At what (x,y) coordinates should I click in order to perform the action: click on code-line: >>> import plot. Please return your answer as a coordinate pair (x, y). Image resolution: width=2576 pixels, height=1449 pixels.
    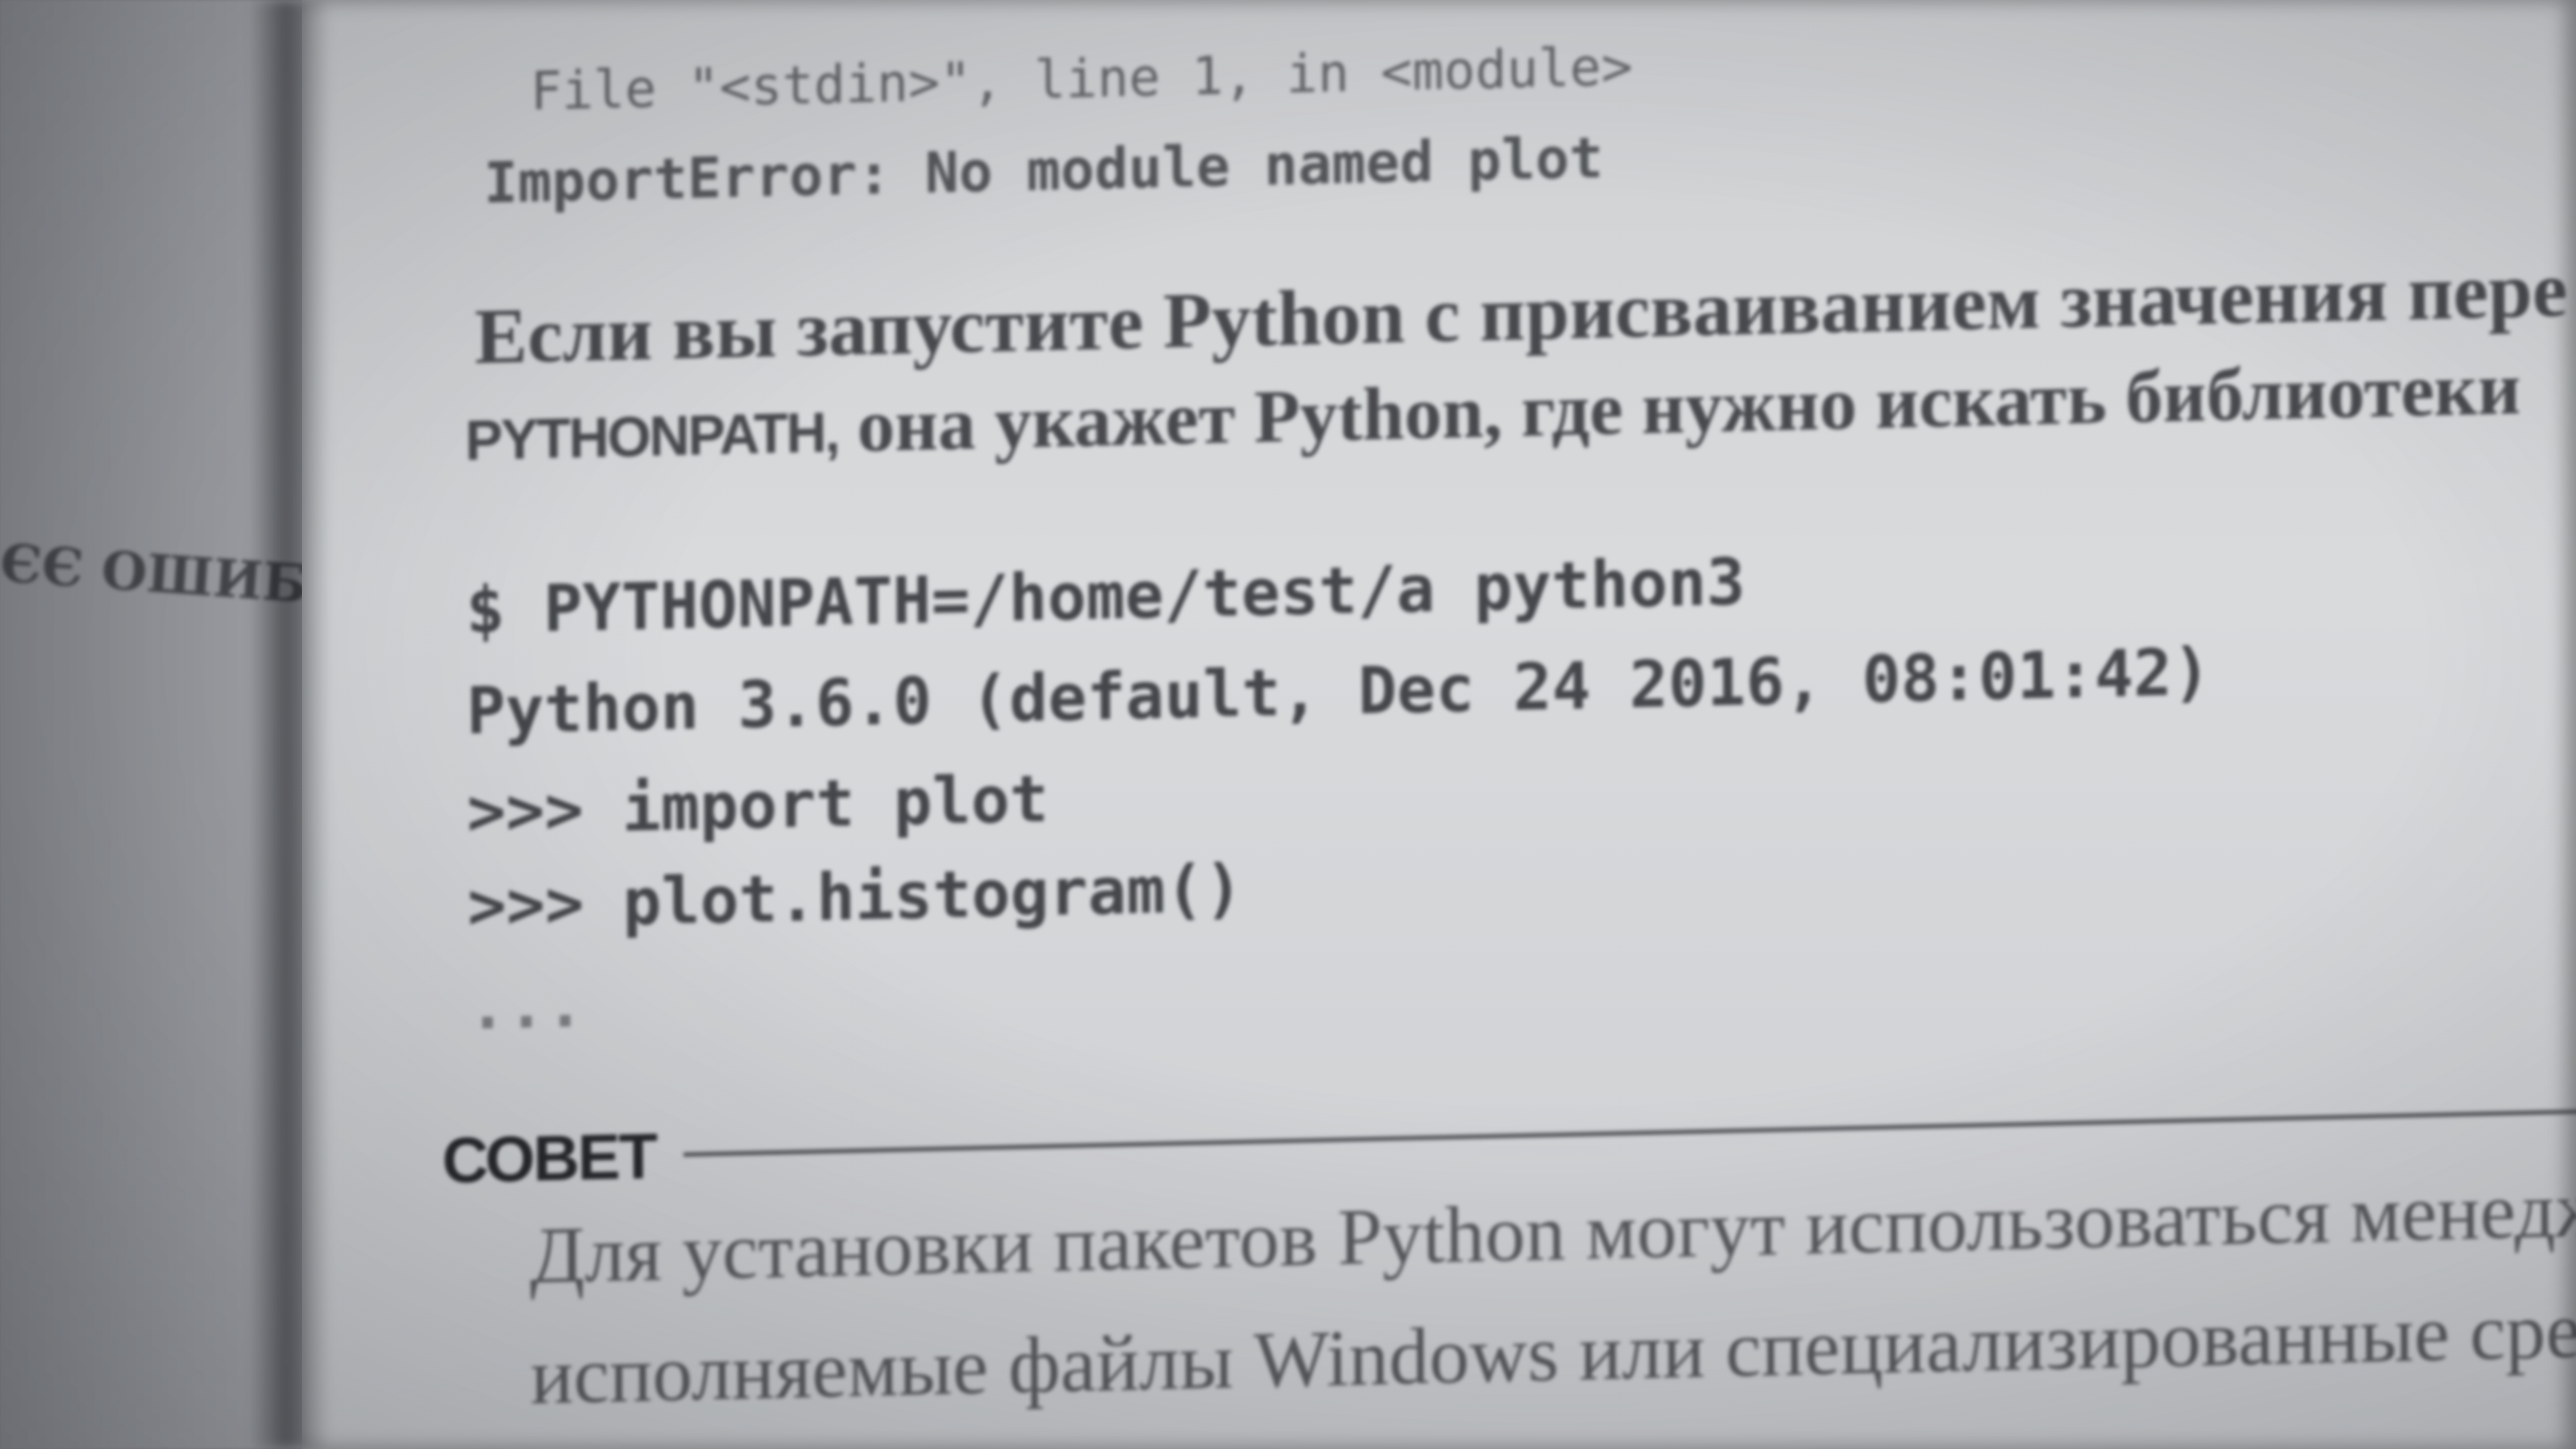
    Looking at the image, I should click on (758, 805).